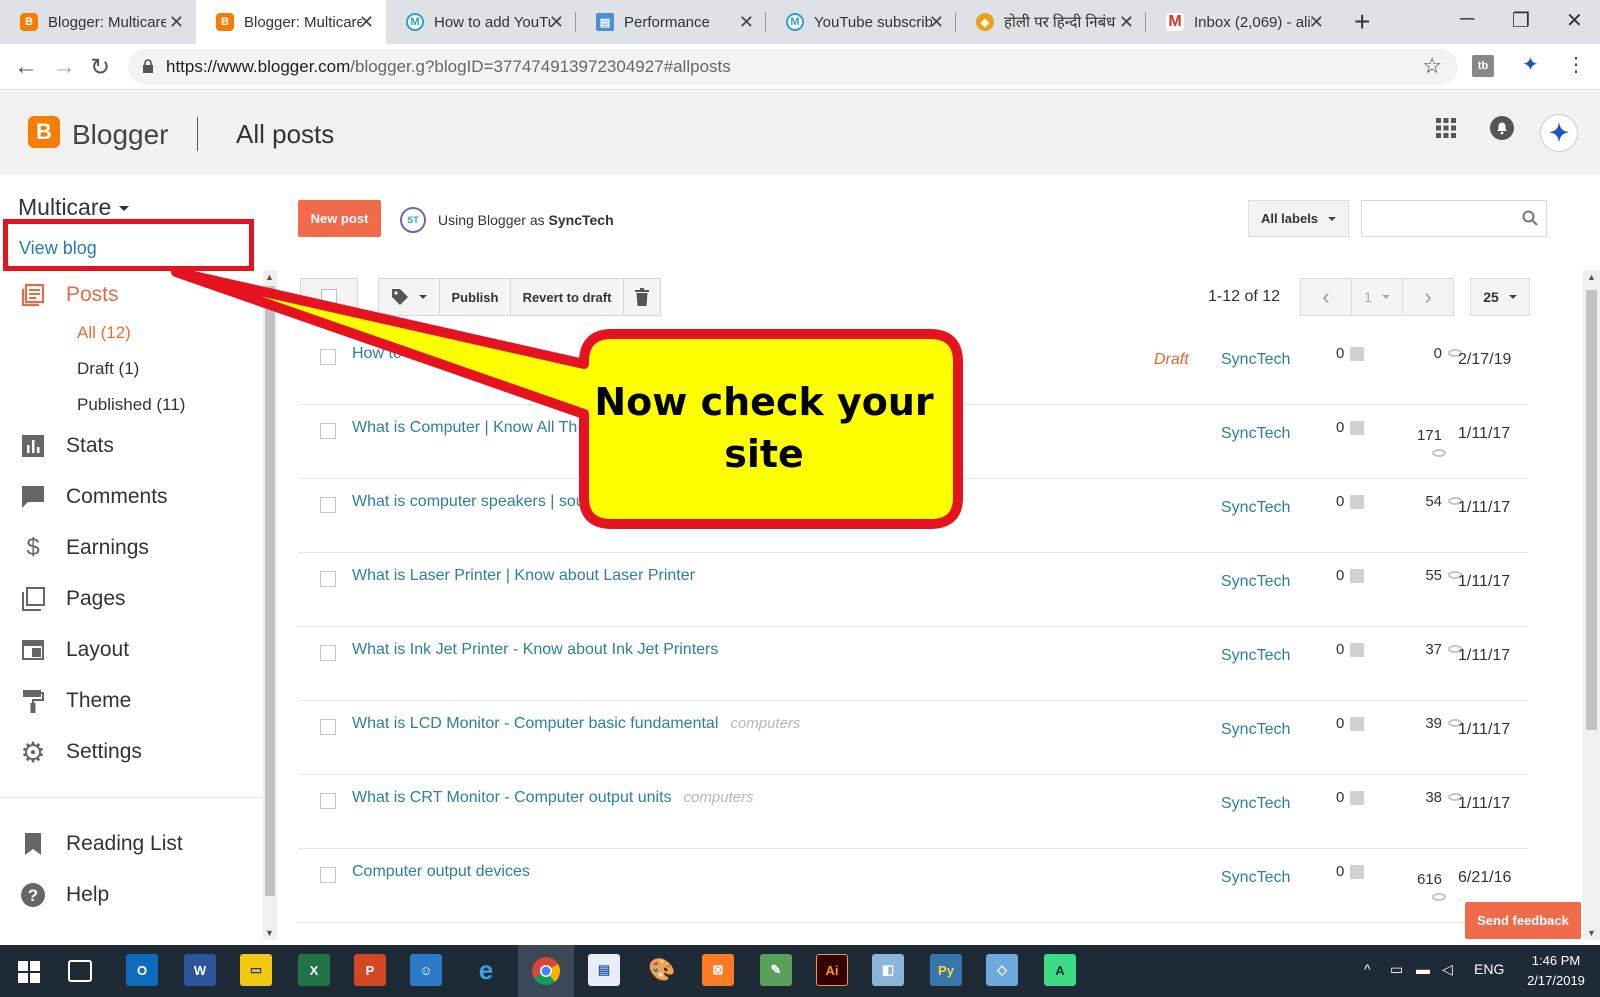 The width and height of the screenshot is (1600, 997). Describe the element at coordinates (1396, 969) in the screenshot. I see `network-icon: ▭` at that location.